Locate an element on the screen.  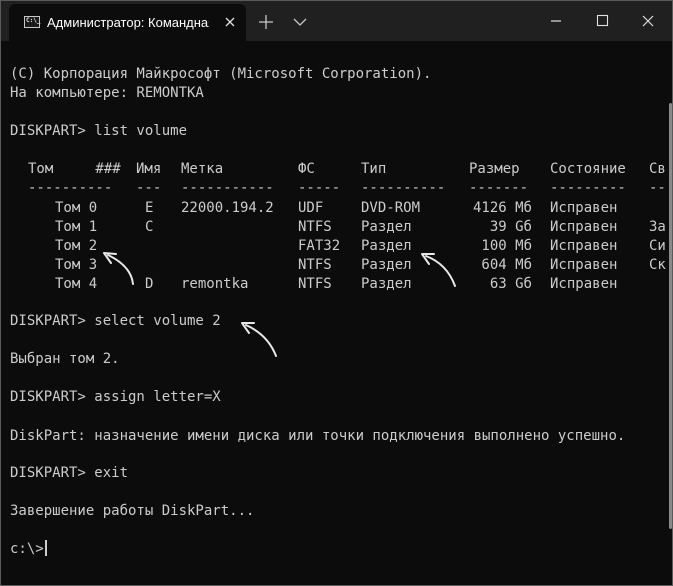
volume-name: Том 0 is located at coordinates (76, 208).